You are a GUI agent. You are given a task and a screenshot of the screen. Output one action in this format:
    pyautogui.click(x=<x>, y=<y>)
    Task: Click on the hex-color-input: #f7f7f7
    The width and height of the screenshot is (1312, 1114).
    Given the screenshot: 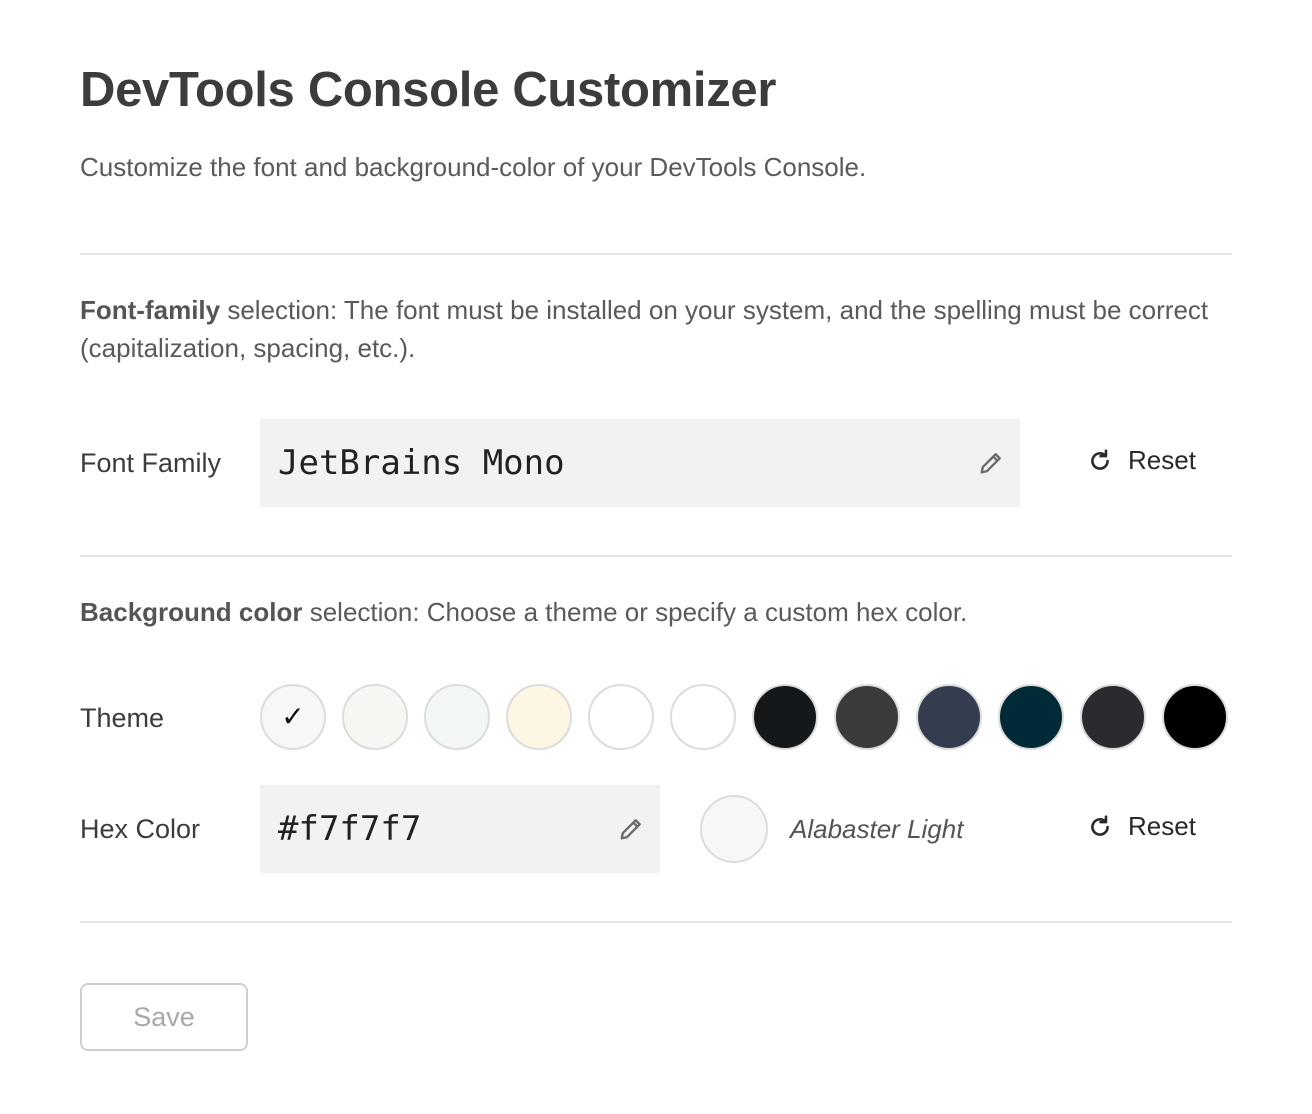 What is the action you would take?
    pyautogui.click(x=460, y=829)
    